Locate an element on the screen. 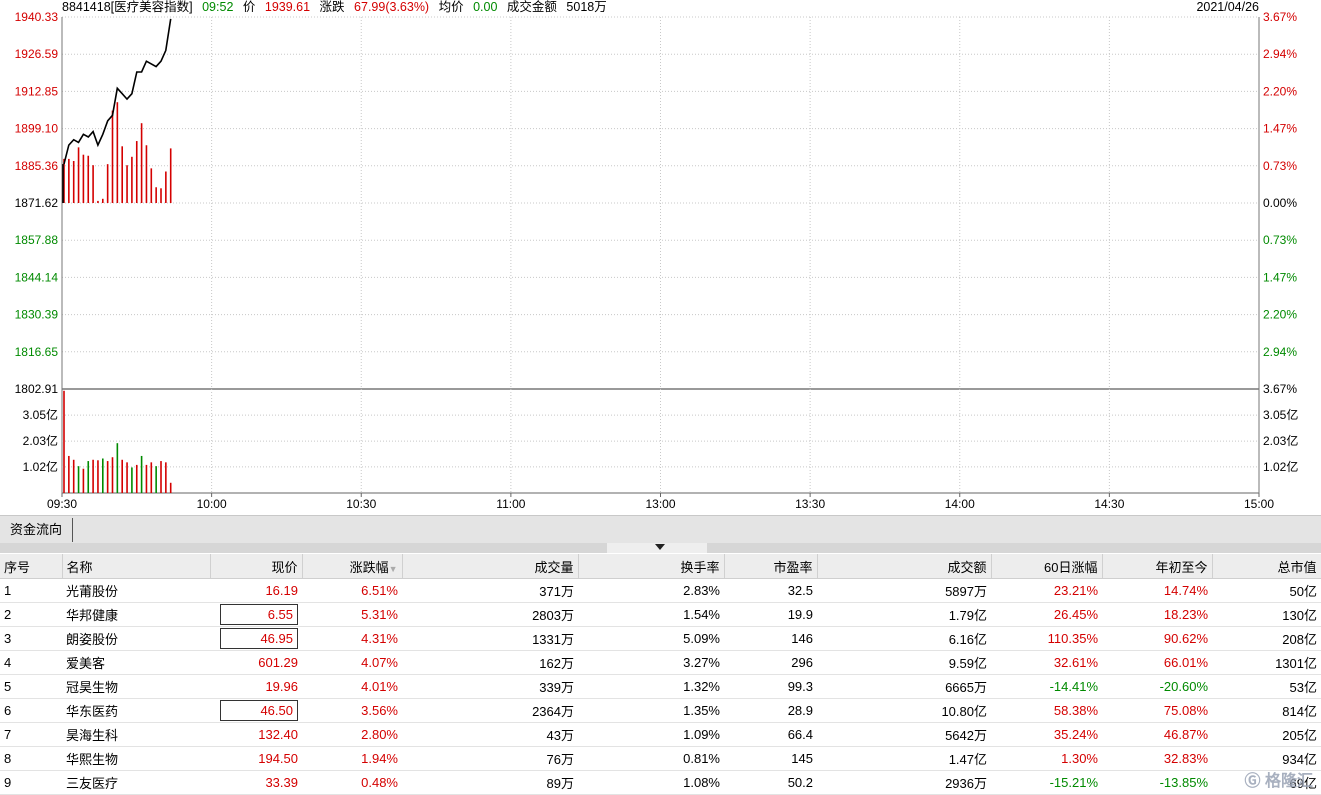  row-60d: 1.30% is located at coordinates (1046, 758).